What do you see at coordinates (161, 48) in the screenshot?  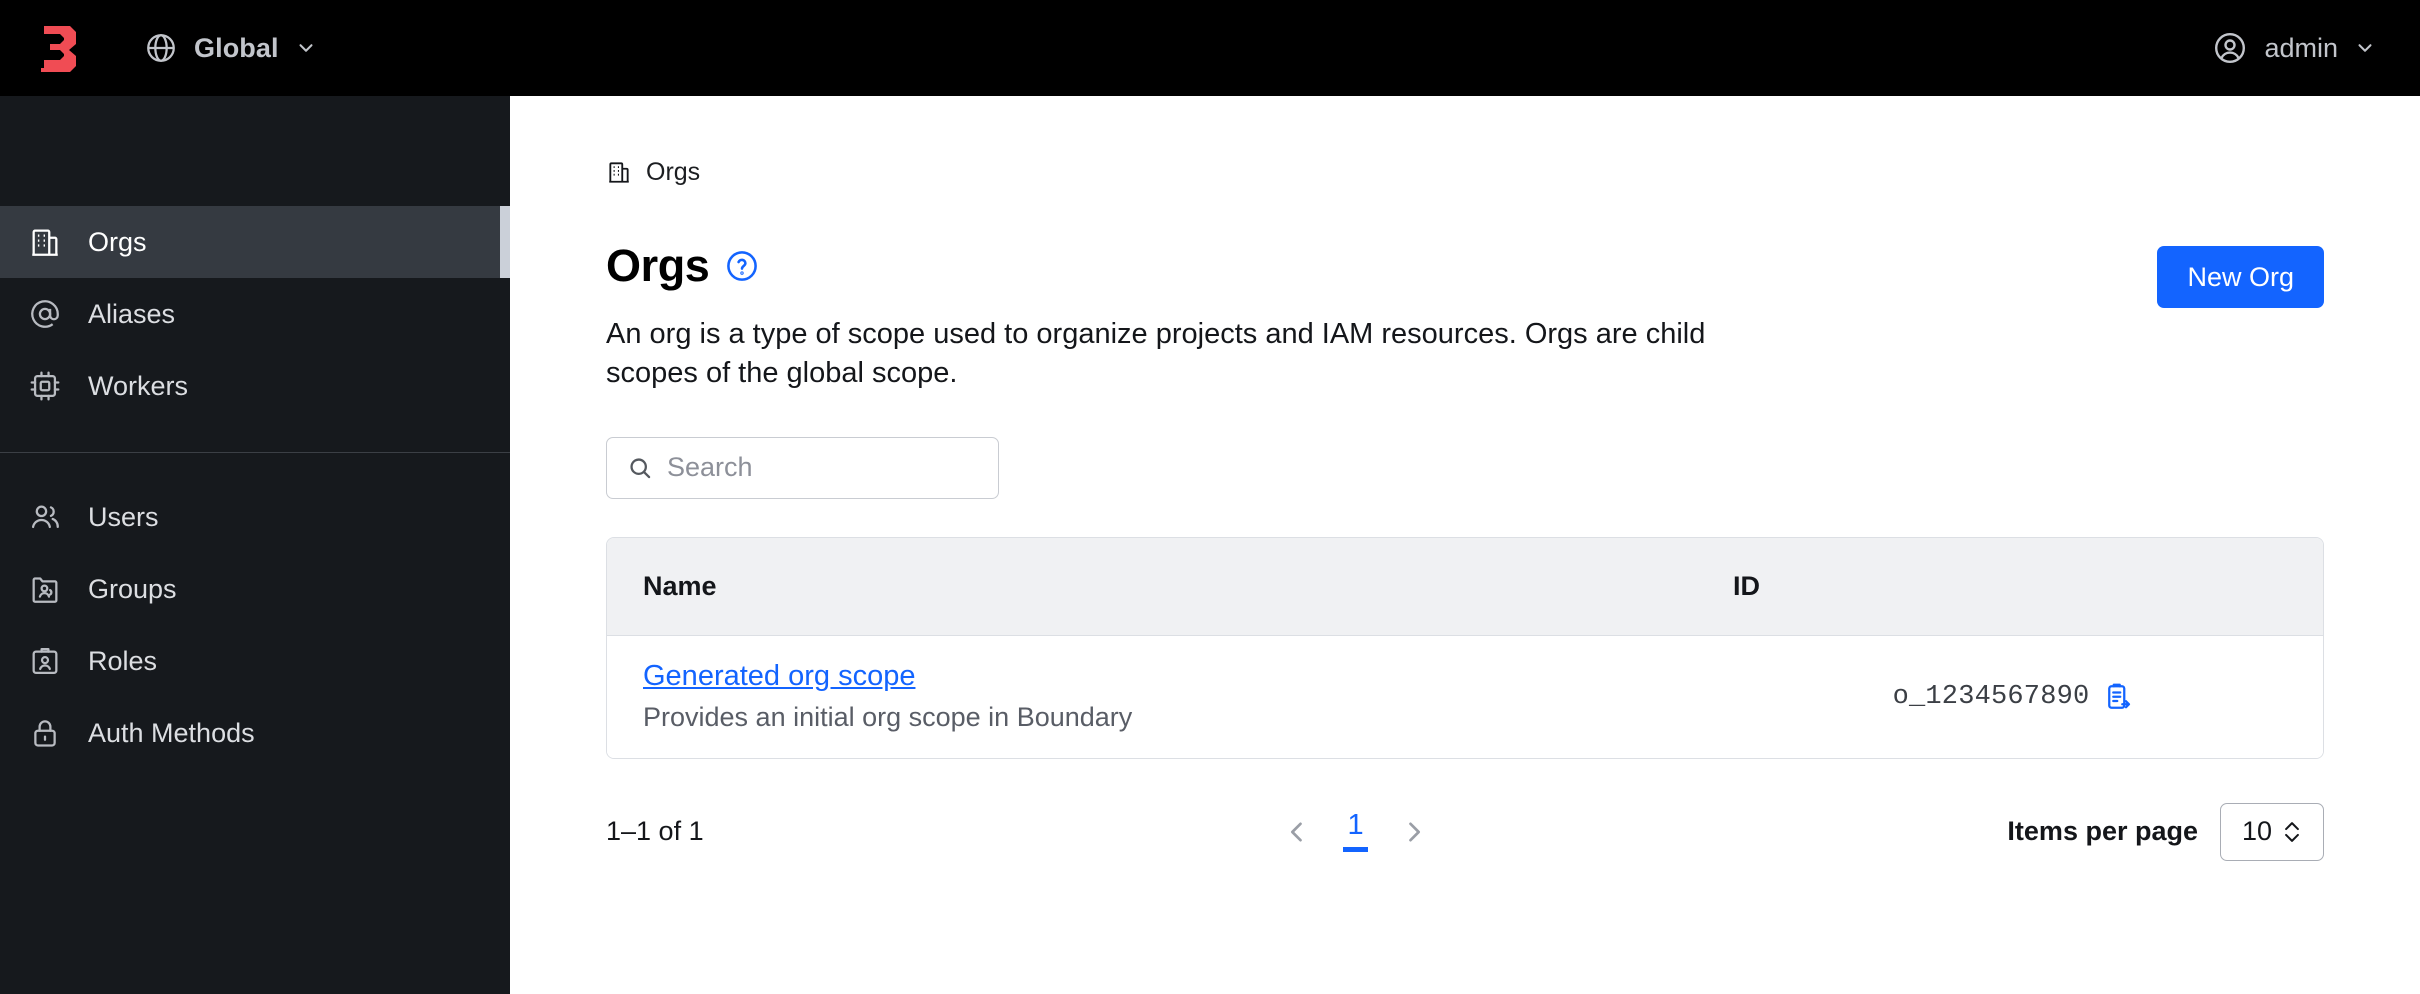 I see `globe-icon` at bounding box center [161, 48].